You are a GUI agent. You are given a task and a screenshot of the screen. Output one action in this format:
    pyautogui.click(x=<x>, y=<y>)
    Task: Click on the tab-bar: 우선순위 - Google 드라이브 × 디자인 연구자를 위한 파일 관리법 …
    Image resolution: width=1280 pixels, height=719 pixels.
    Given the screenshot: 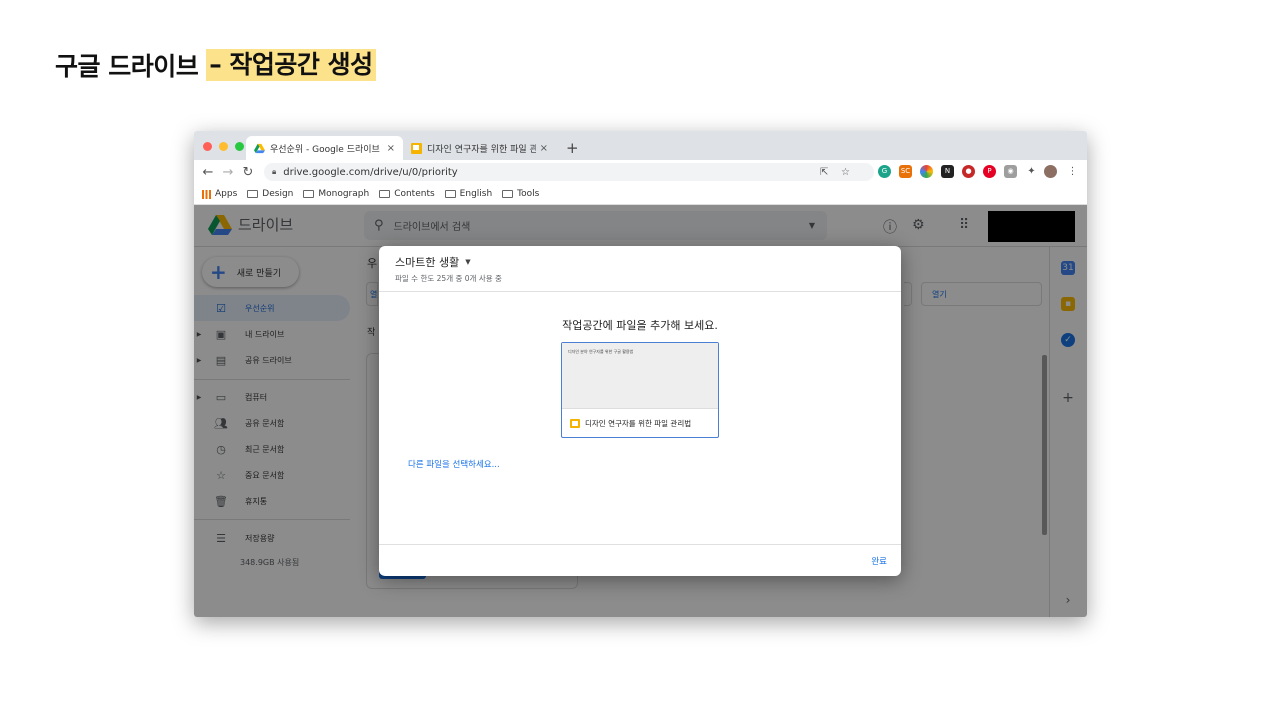 What is the action you would take?
    pyautogui.click(x=640, y=145)
    